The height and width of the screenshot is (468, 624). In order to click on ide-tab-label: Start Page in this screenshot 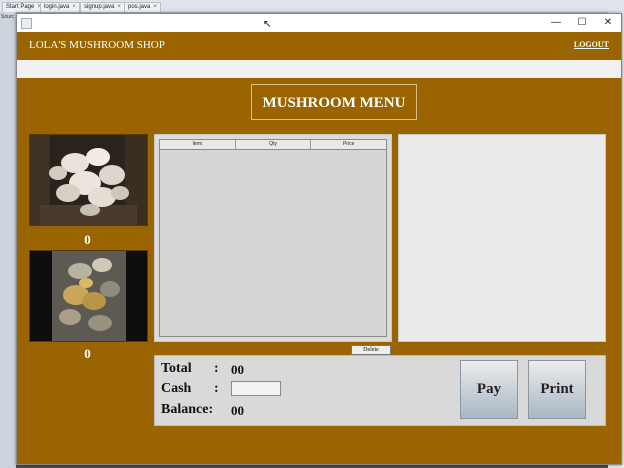, I will do `click(20, 7)`.